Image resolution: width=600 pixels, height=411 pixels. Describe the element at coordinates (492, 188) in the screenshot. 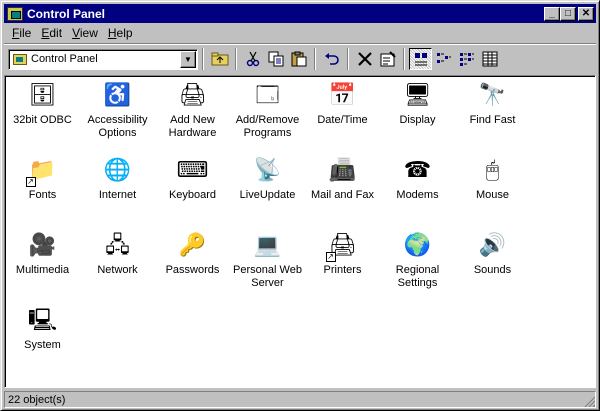

I see `control-panel-item: 🖱 Mouse` at that location.